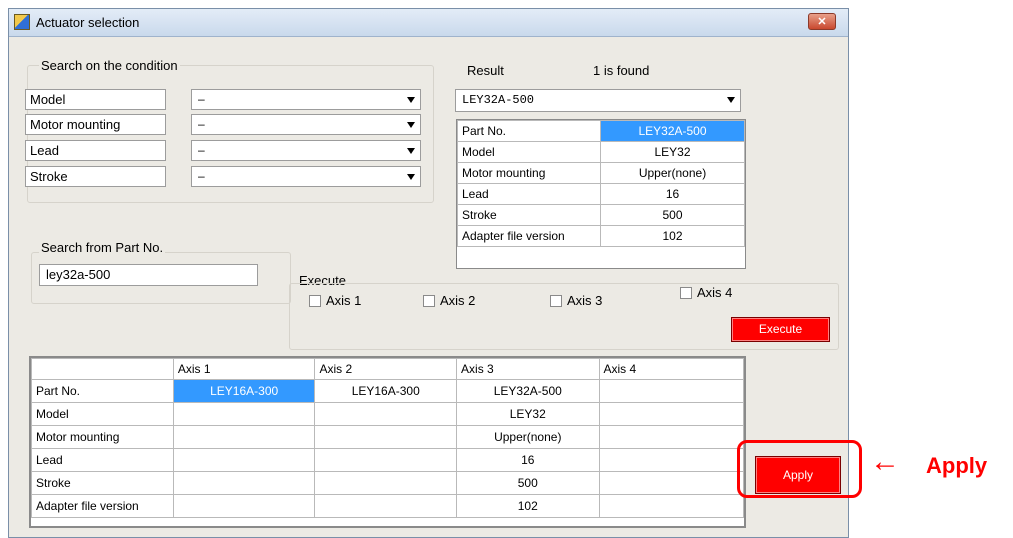 Image resolution: width=1013 pixels, height=538 pixels. I want to click on axis-table-row: Motor mounting Upper(none), so click(387, 437).